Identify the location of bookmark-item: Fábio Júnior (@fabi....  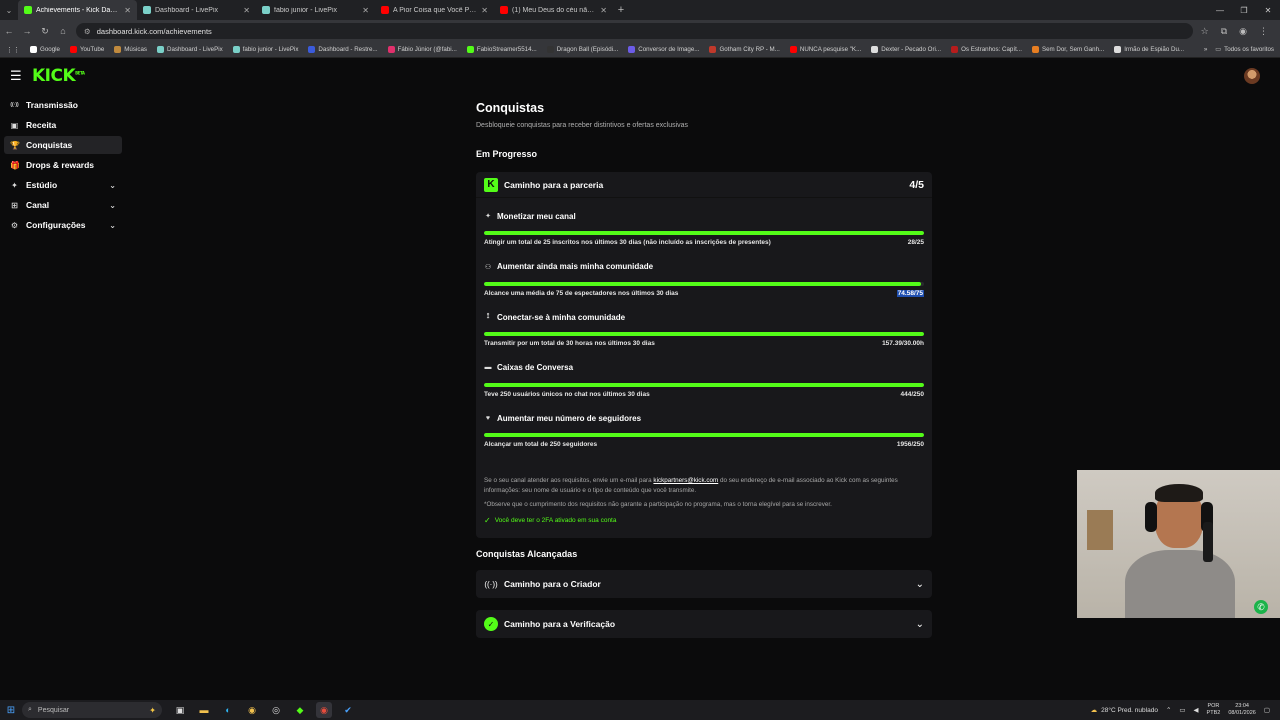
(422, 49).